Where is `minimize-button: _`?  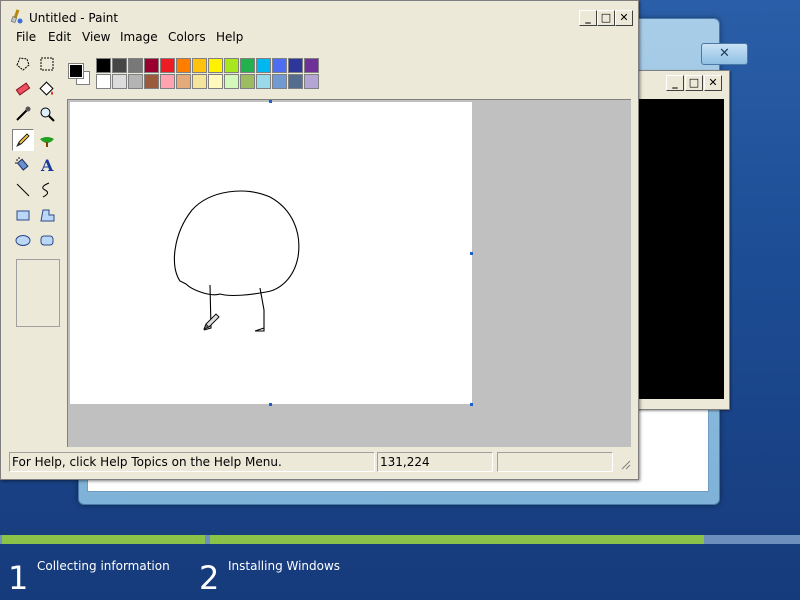
minimize-button: _ is located at coordinates (588, 18).